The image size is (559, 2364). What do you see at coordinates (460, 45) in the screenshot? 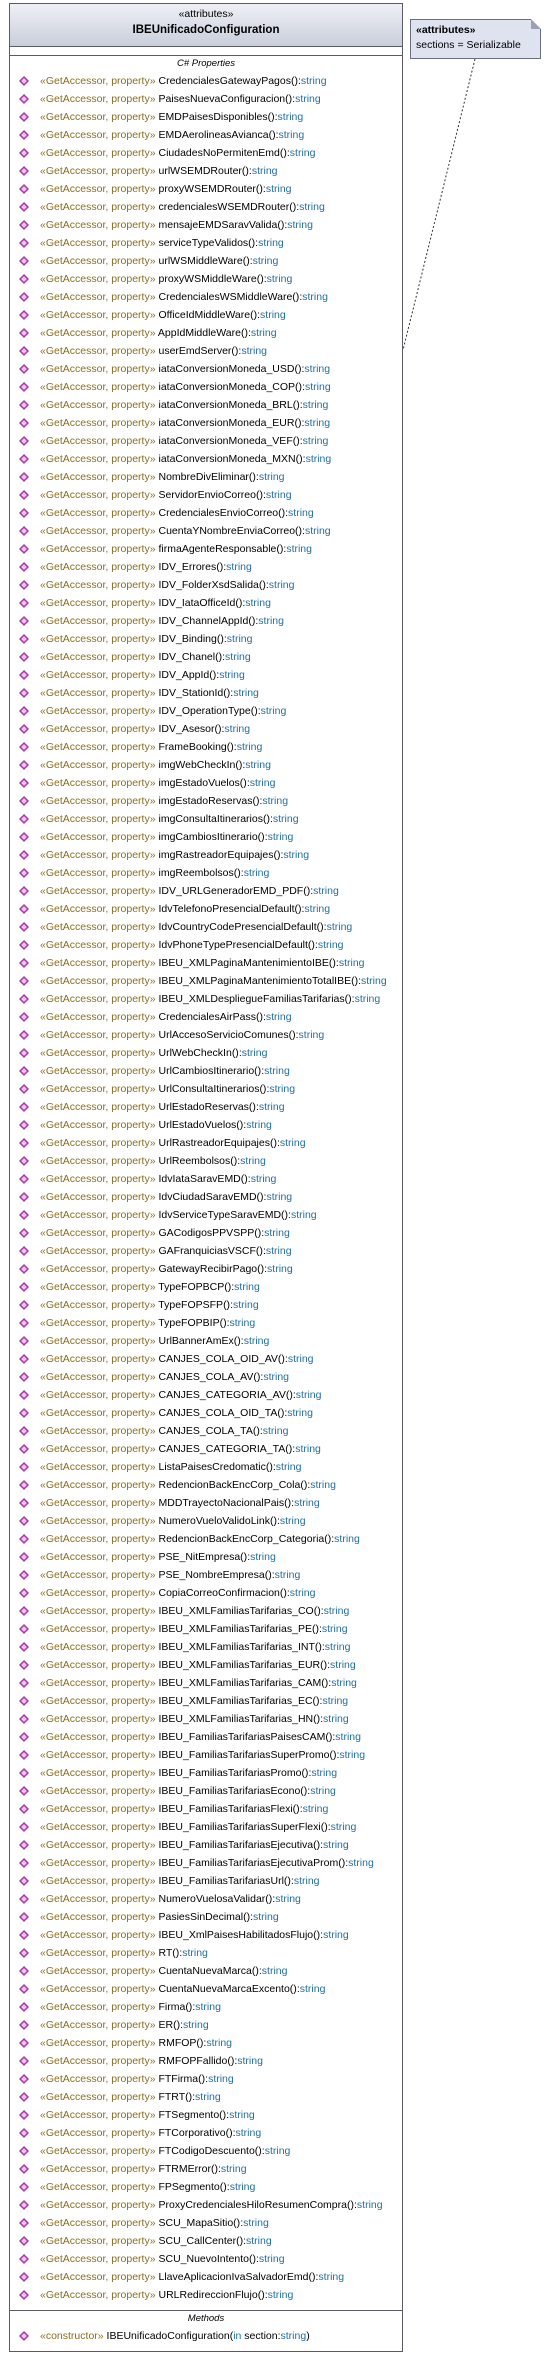
I see `note-eq: =` at bounding box center [460, 45].